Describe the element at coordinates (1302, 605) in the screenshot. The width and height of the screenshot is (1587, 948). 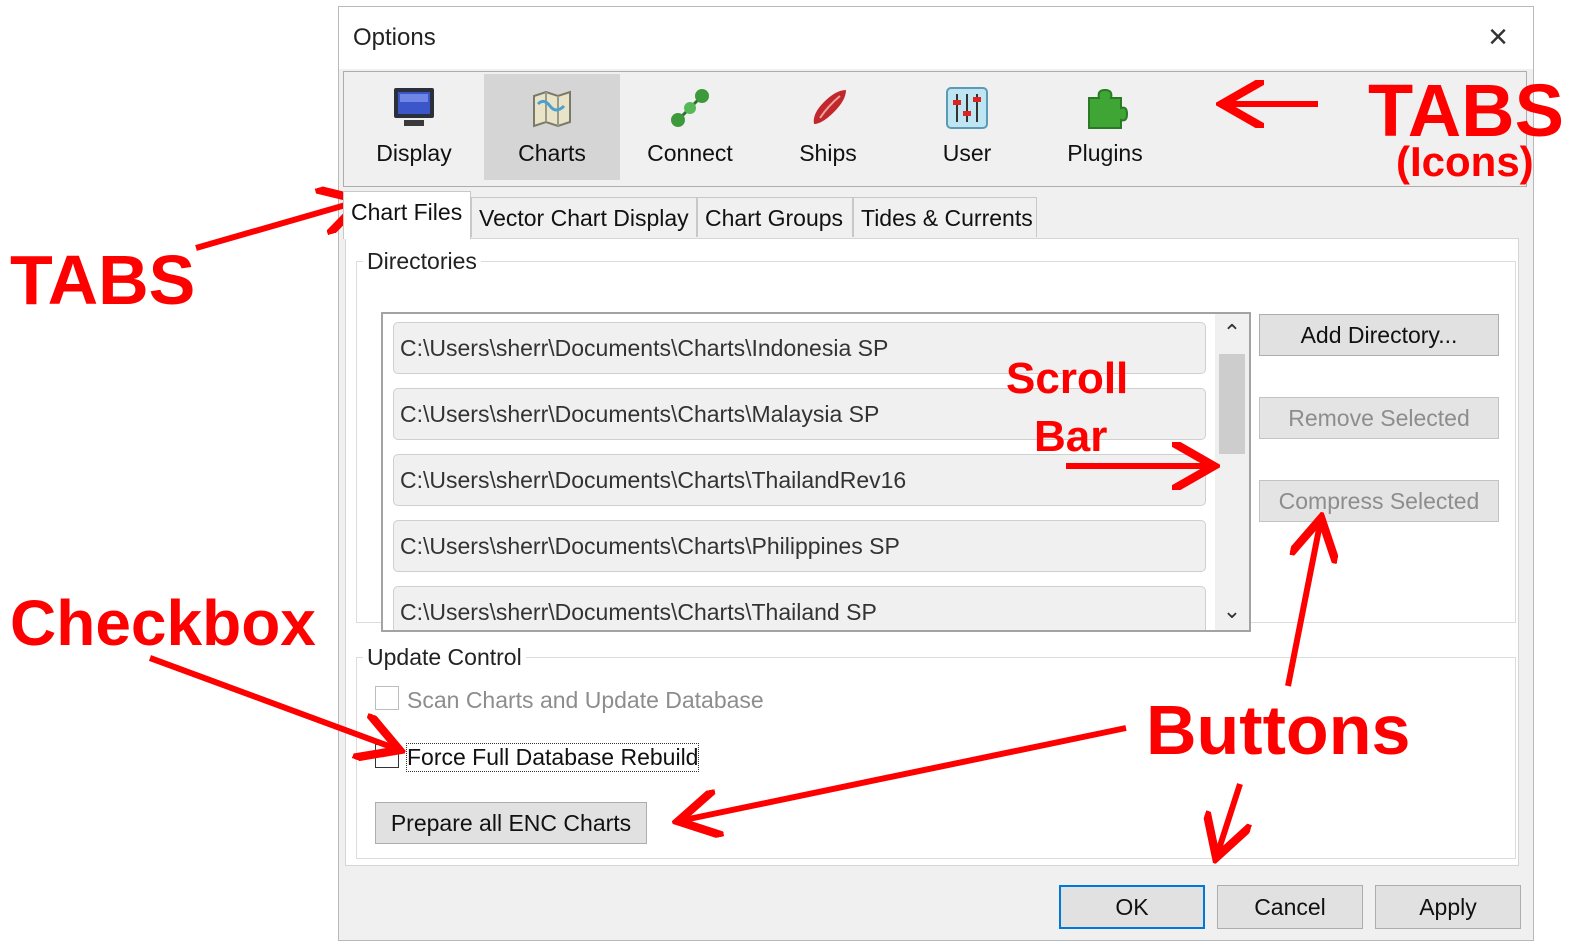
I see `arrow-to-compress-button` at that location.